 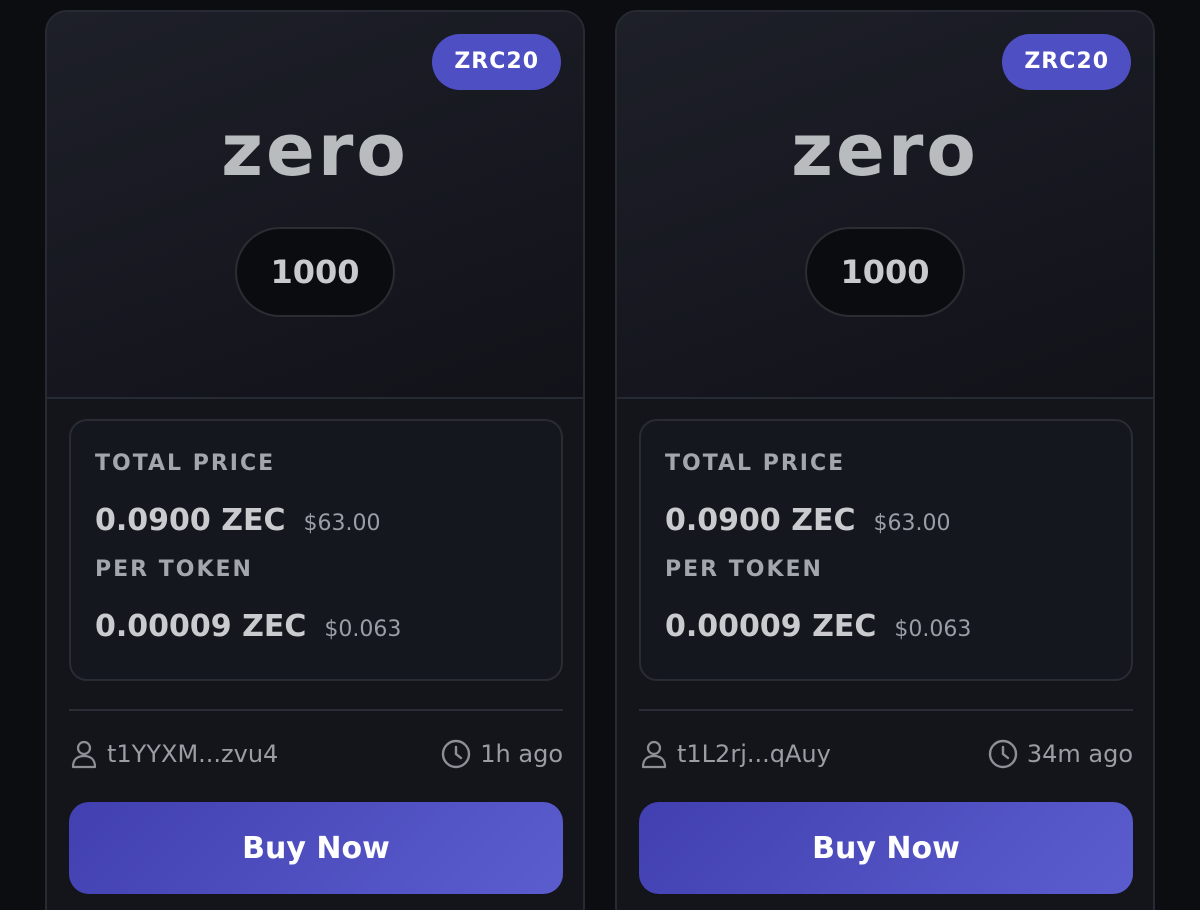 What do you see at coordinates (193, 754) in the screenshot?
I see `seller-address-text: t1YYXM...zvu4` at bounding box center [193, 754].